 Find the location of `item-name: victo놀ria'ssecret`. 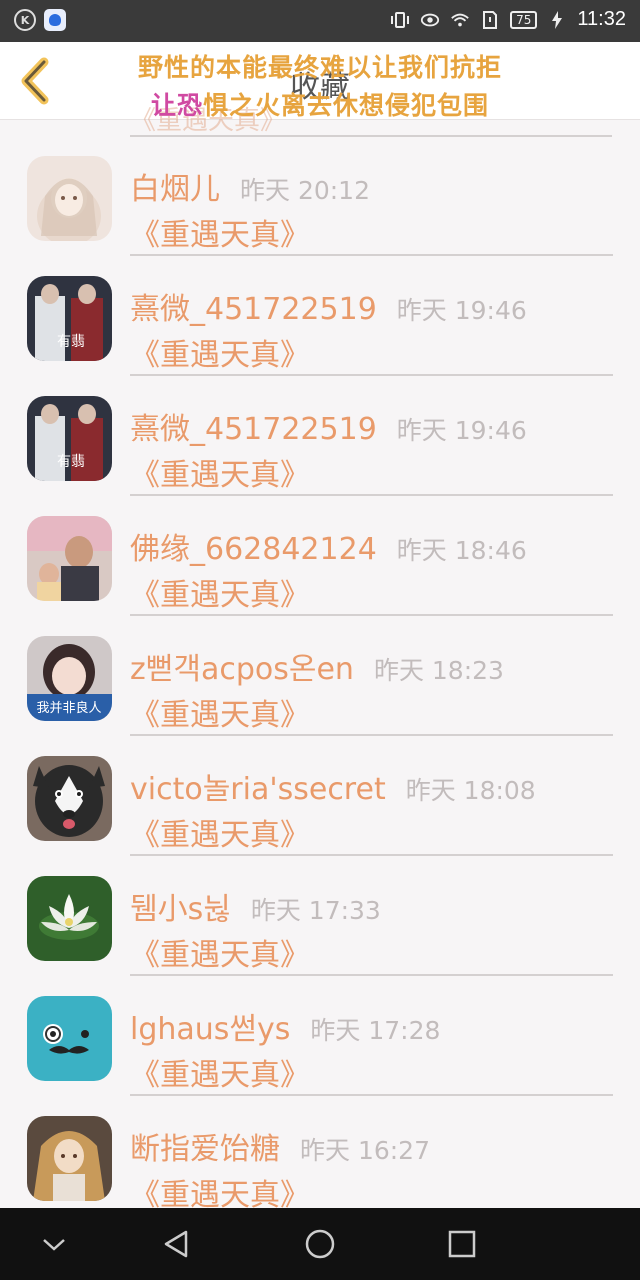

item-name: victo놀ria'ssecret is located at coordinates (258, 789).